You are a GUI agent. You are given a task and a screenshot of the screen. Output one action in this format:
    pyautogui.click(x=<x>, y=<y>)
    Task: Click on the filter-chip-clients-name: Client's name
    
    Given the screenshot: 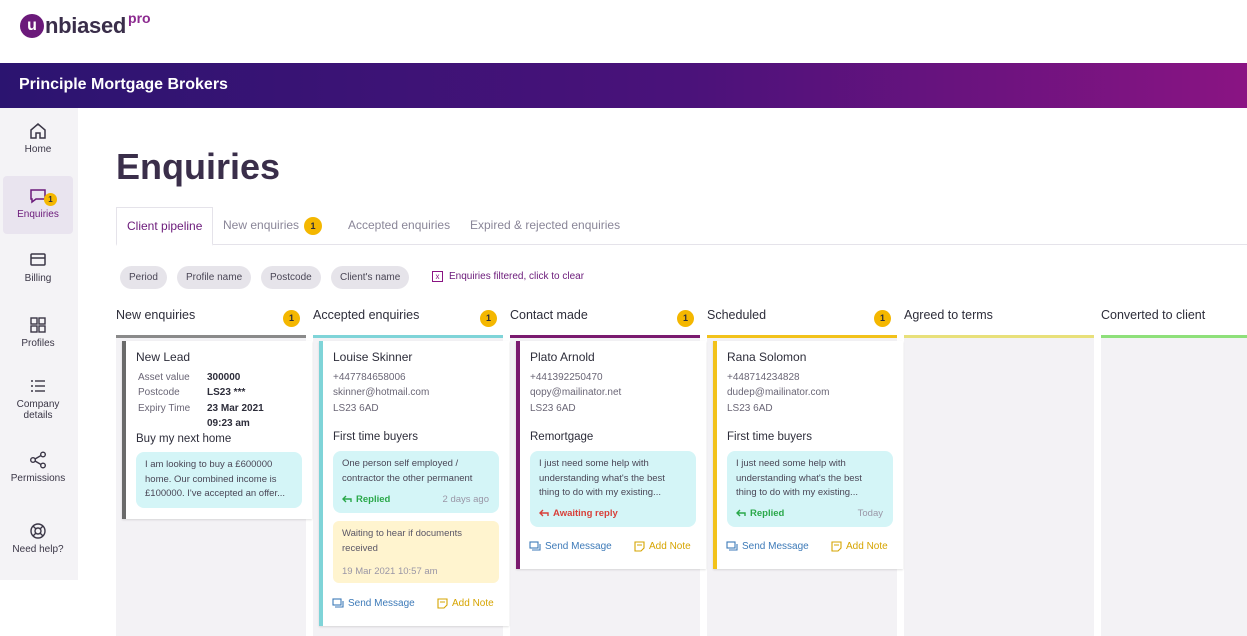 What is the action you would take?
    pyautogui.click(x=370, y=277)
    